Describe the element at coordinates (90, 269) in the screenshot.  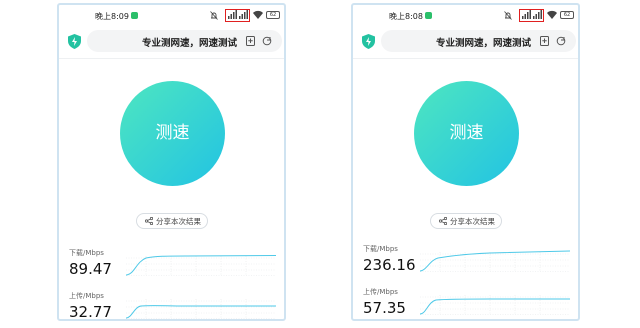
I see `download-value: 89.47` at that location.